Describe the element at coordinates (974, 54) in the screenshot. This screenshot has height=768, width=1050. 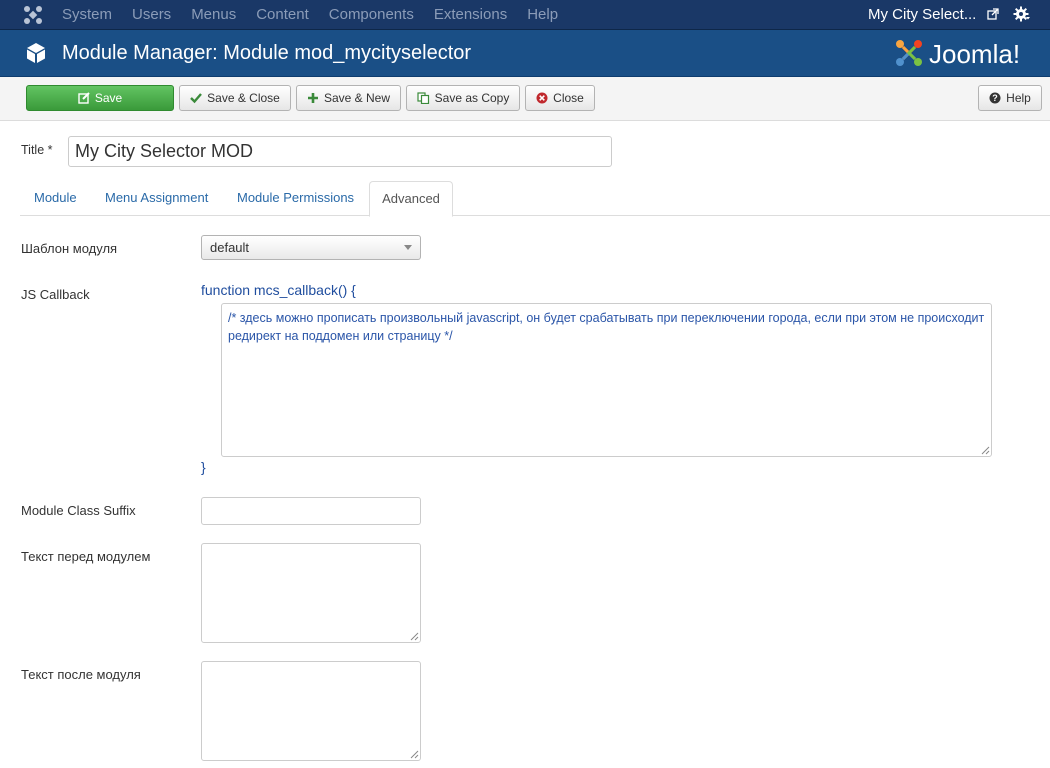
I see `svg-text: Joomla!` at that location.